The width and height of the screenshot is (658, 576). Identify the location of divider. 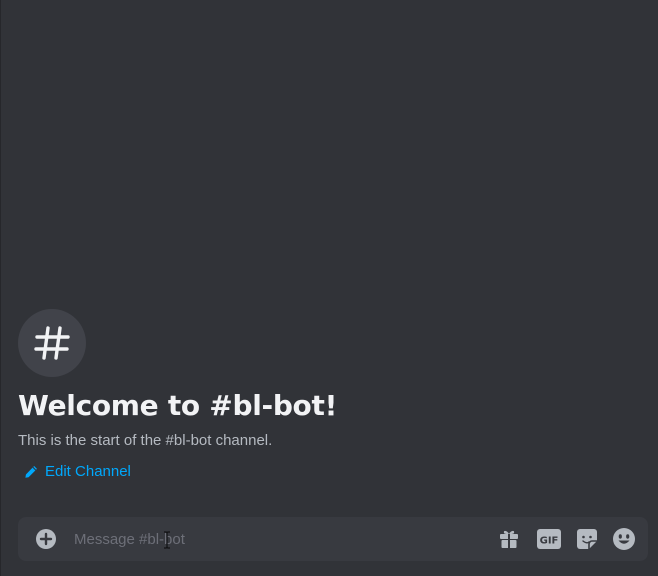
(0, 288).